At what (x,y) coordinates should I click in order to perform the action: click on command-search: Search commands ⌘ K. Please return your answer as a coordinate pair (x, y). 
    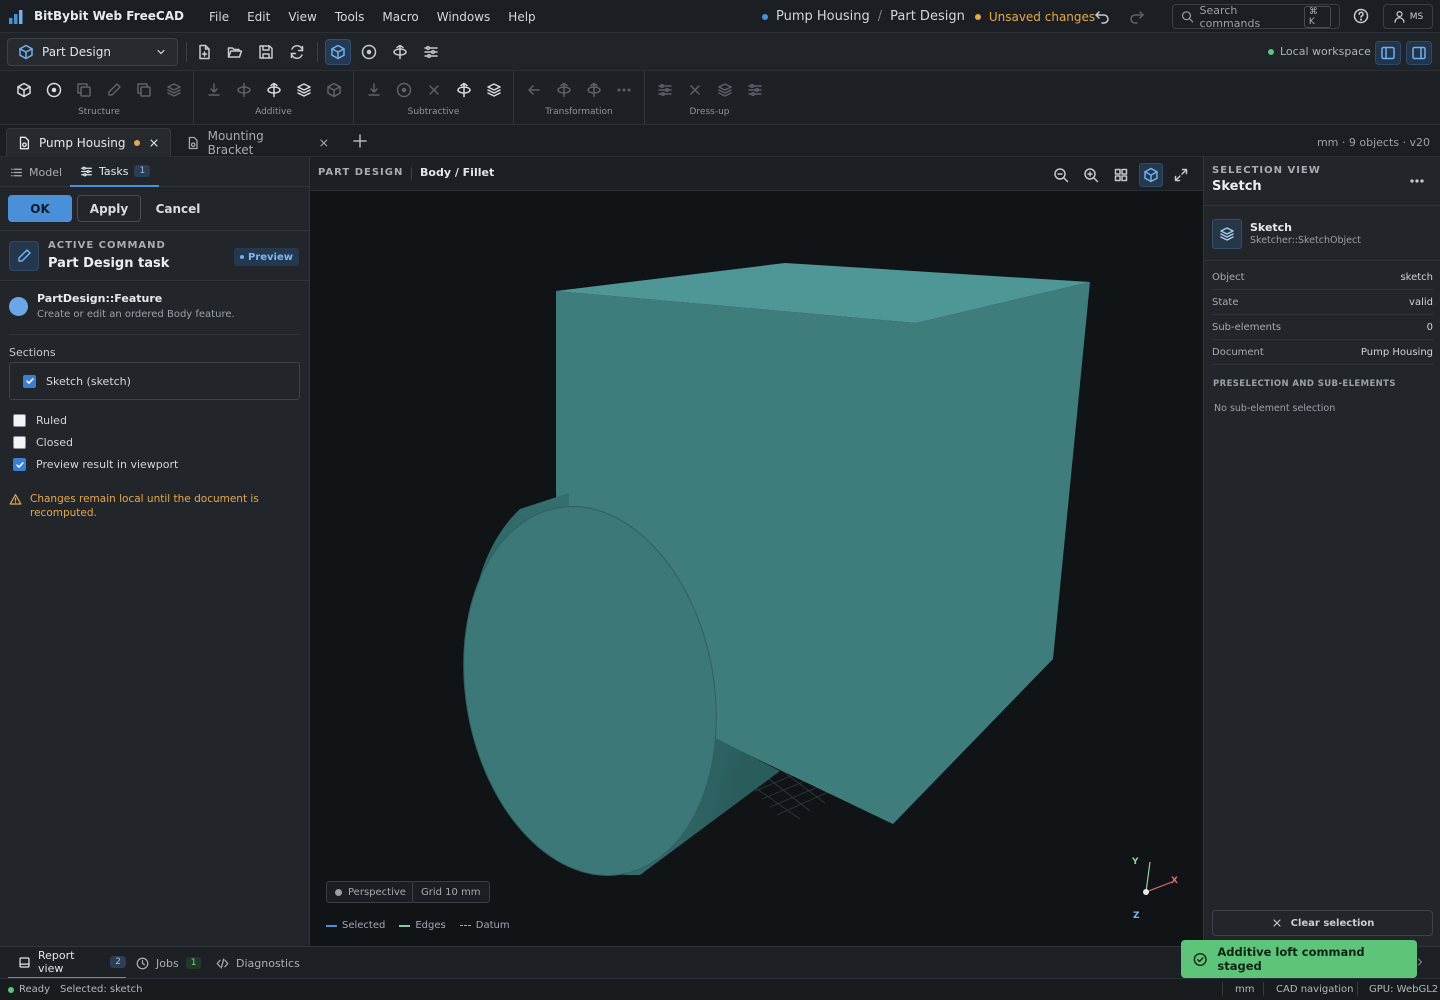
    Looking at the image, I should click on (1256, 17).